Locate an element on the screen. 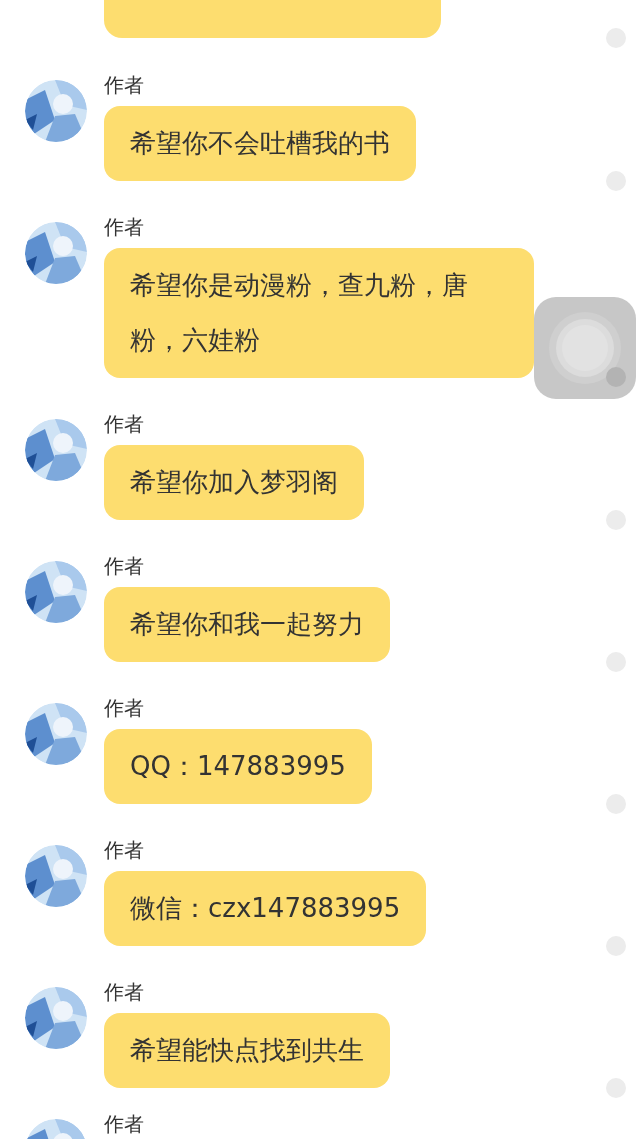 Image resolution: width=640 pixels, height=1139 pixels. message-bubble: QQ：147883995 is located at coordinates (238, 766).